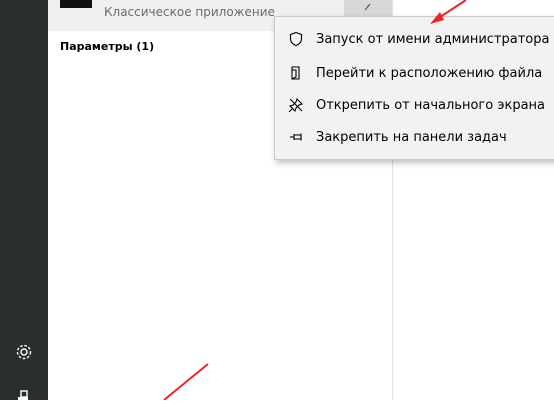 This screenshot has width=554, height=407. What do you see at coordinates (429, 73) in the screenshot?
I see `menu-item-label: Перейти к расположению файла` at bounding box center [429, 73].